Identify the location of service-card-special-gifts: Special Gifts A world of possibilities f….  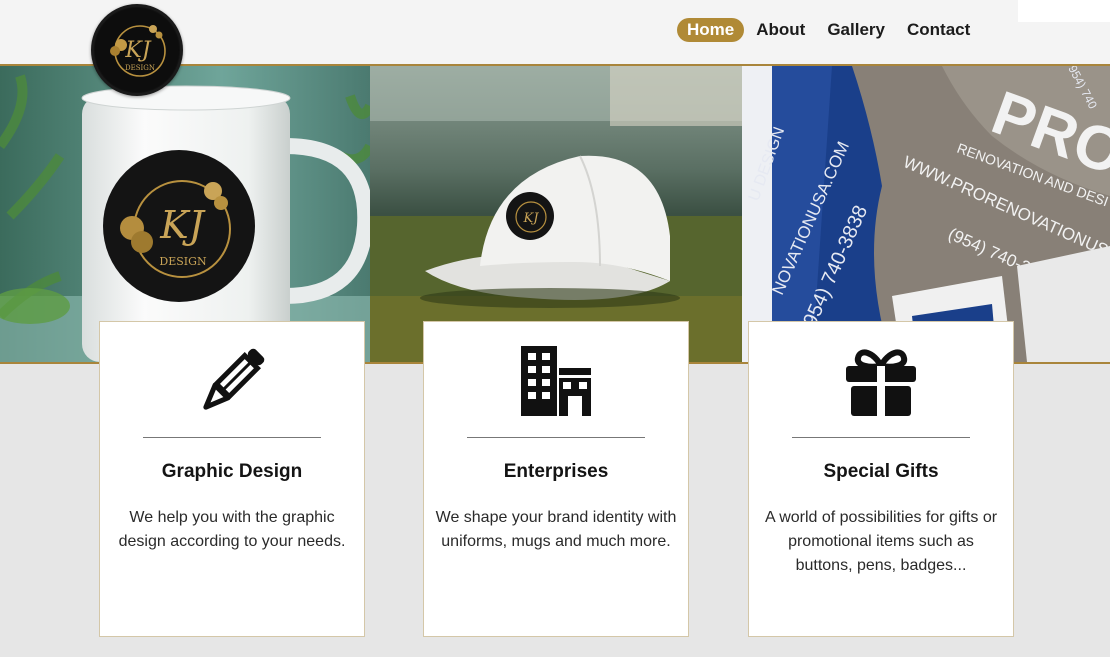
(881, 479).